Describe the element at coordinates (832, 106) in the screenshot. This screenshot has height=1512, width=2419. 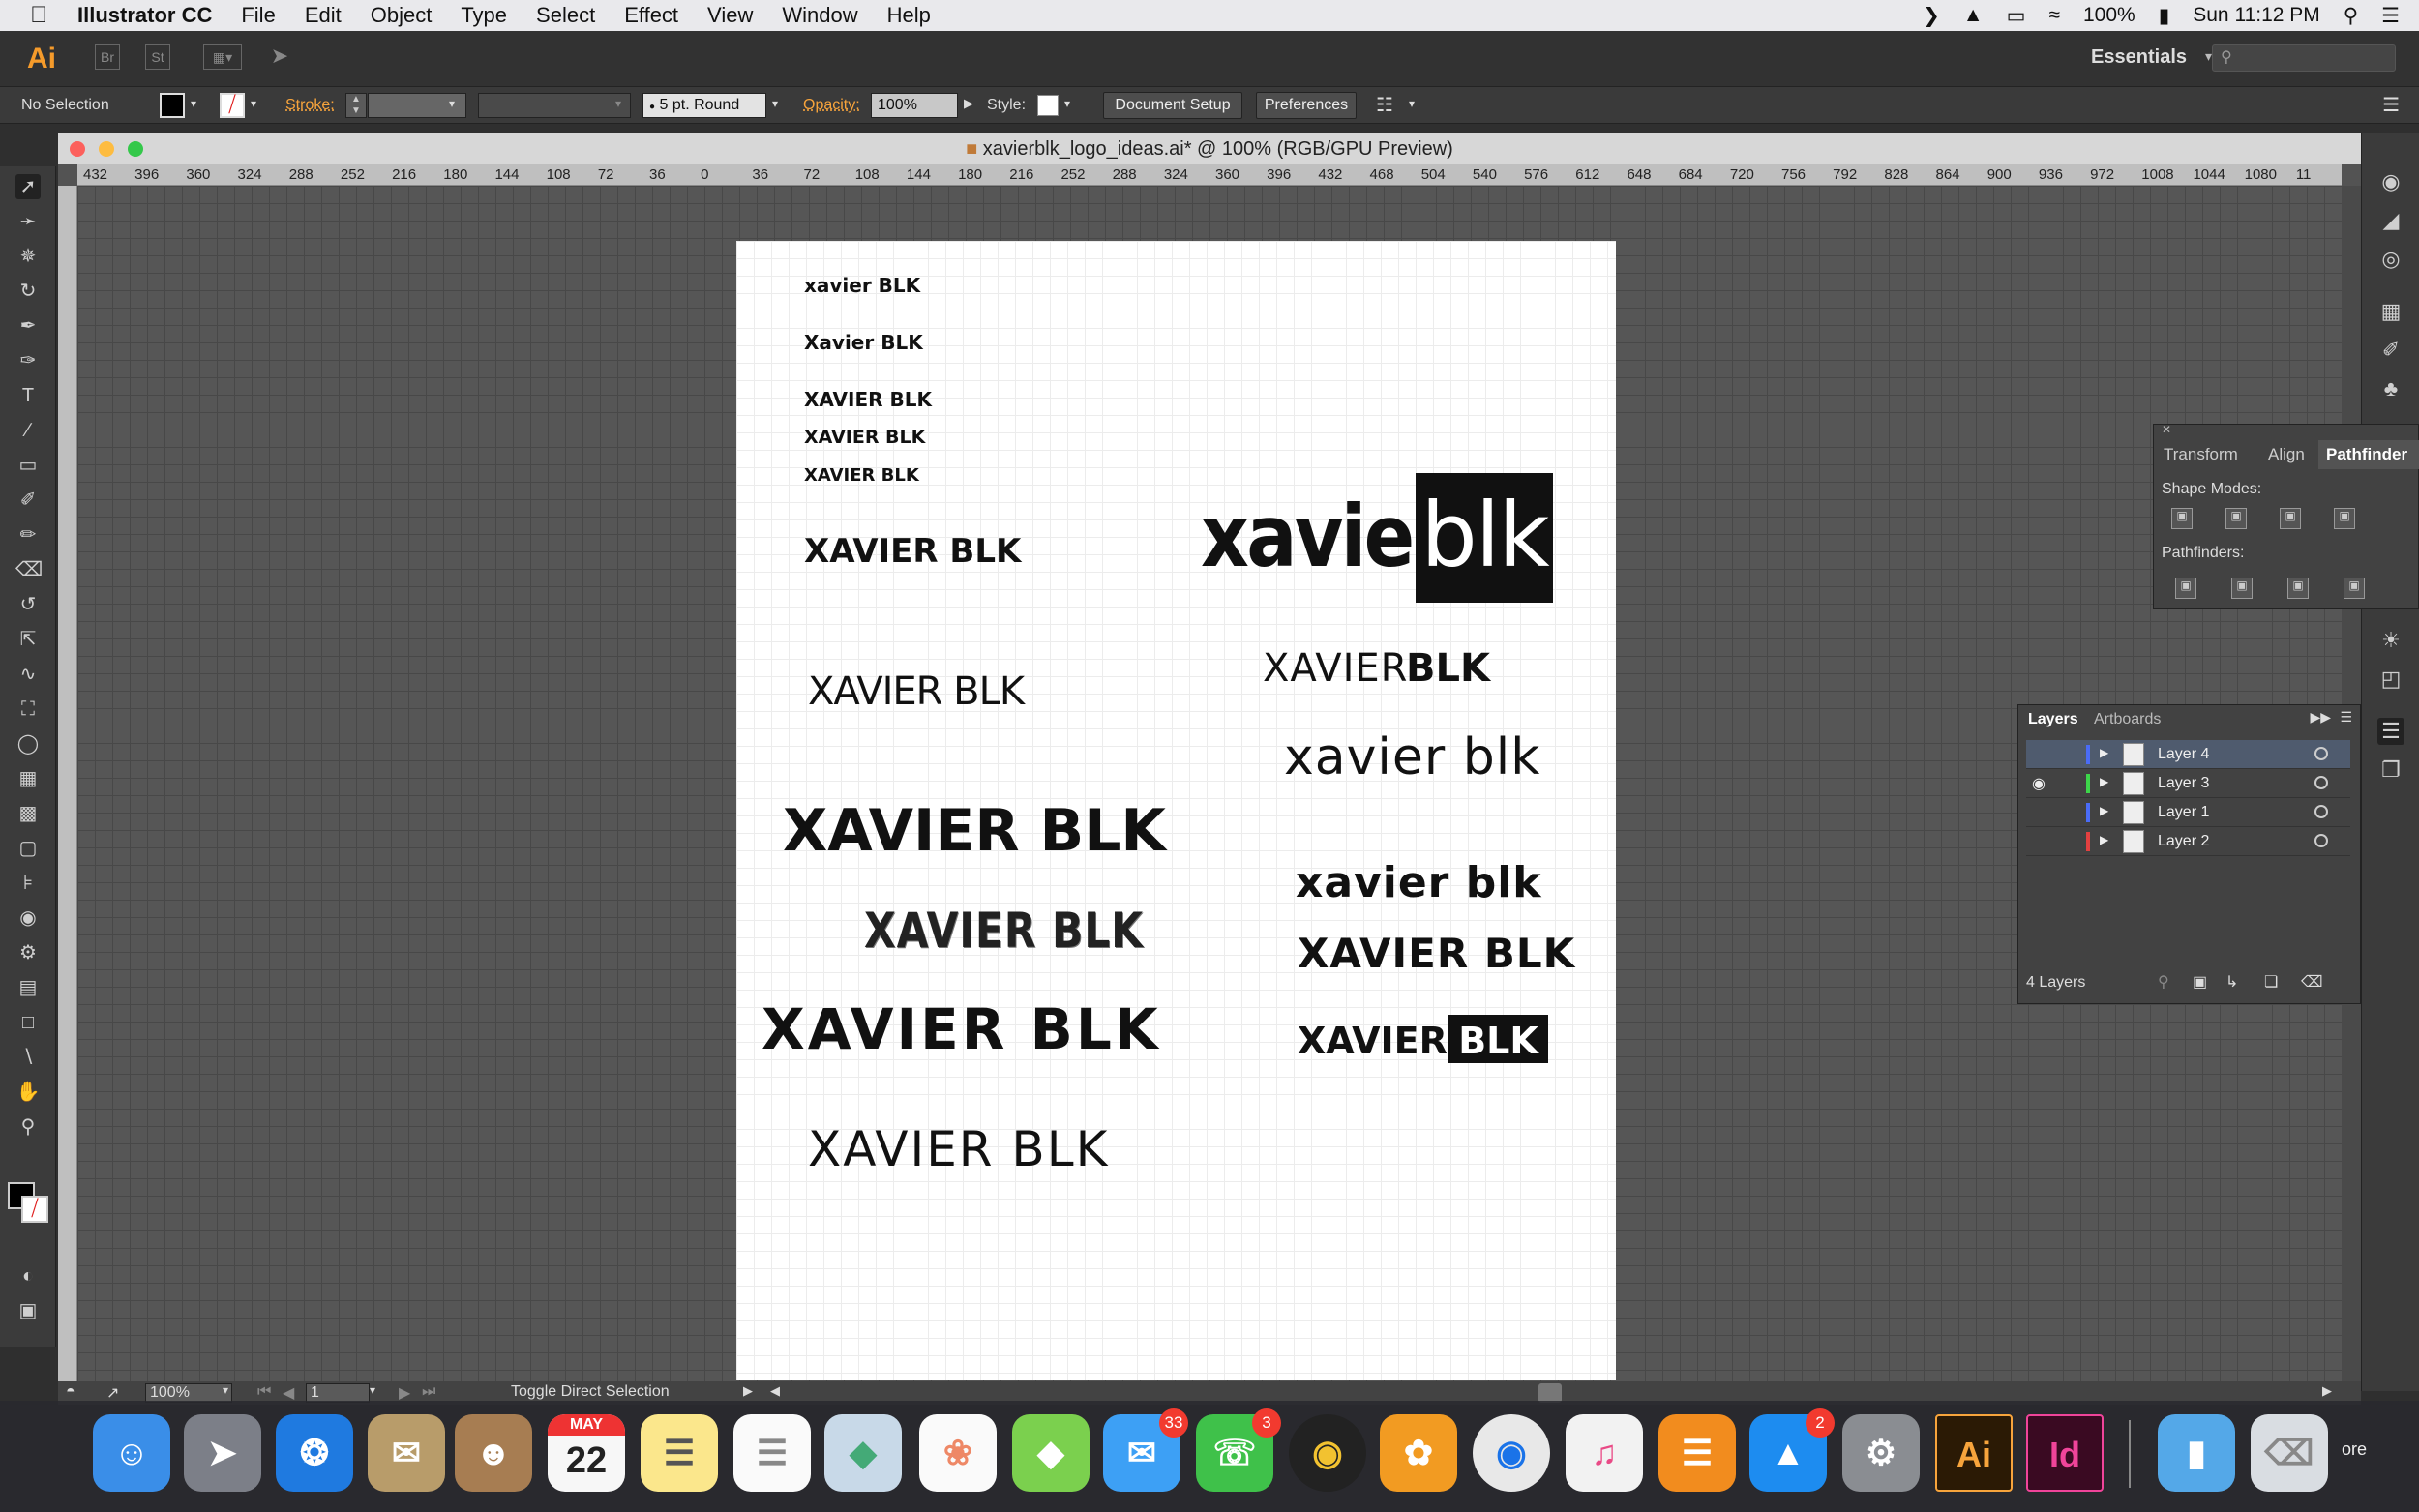
I see `opacity-label: Opacity:` at that location.